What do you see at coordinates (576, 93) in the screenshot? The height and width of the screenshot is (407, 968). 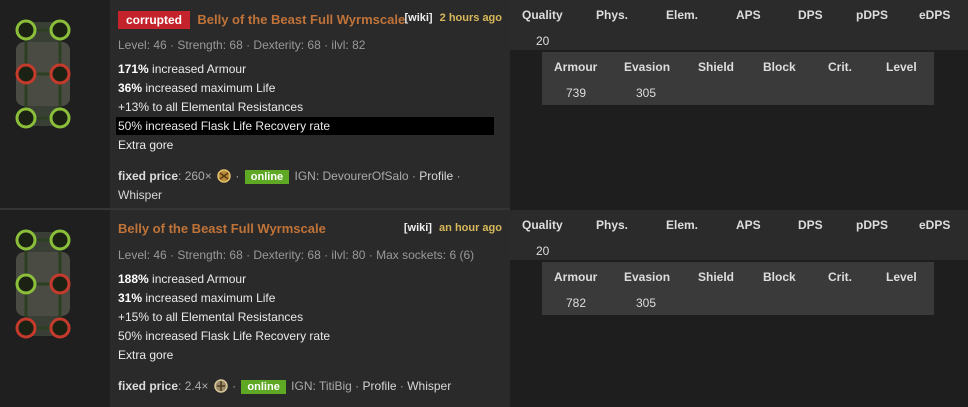 I see `armour-value: 739` at bounding box center [576, 93].